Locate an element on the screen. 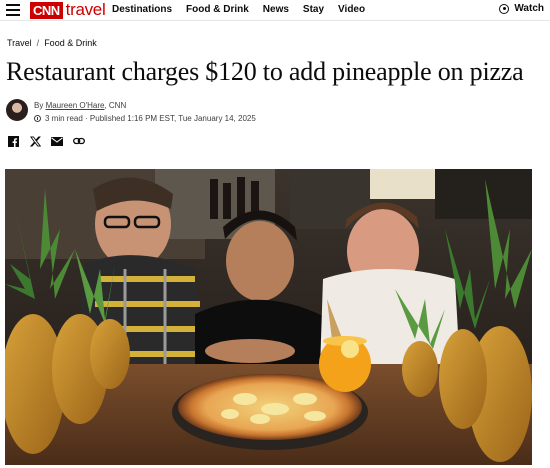  nav-item-news: News is located at coordinates (276, 9).